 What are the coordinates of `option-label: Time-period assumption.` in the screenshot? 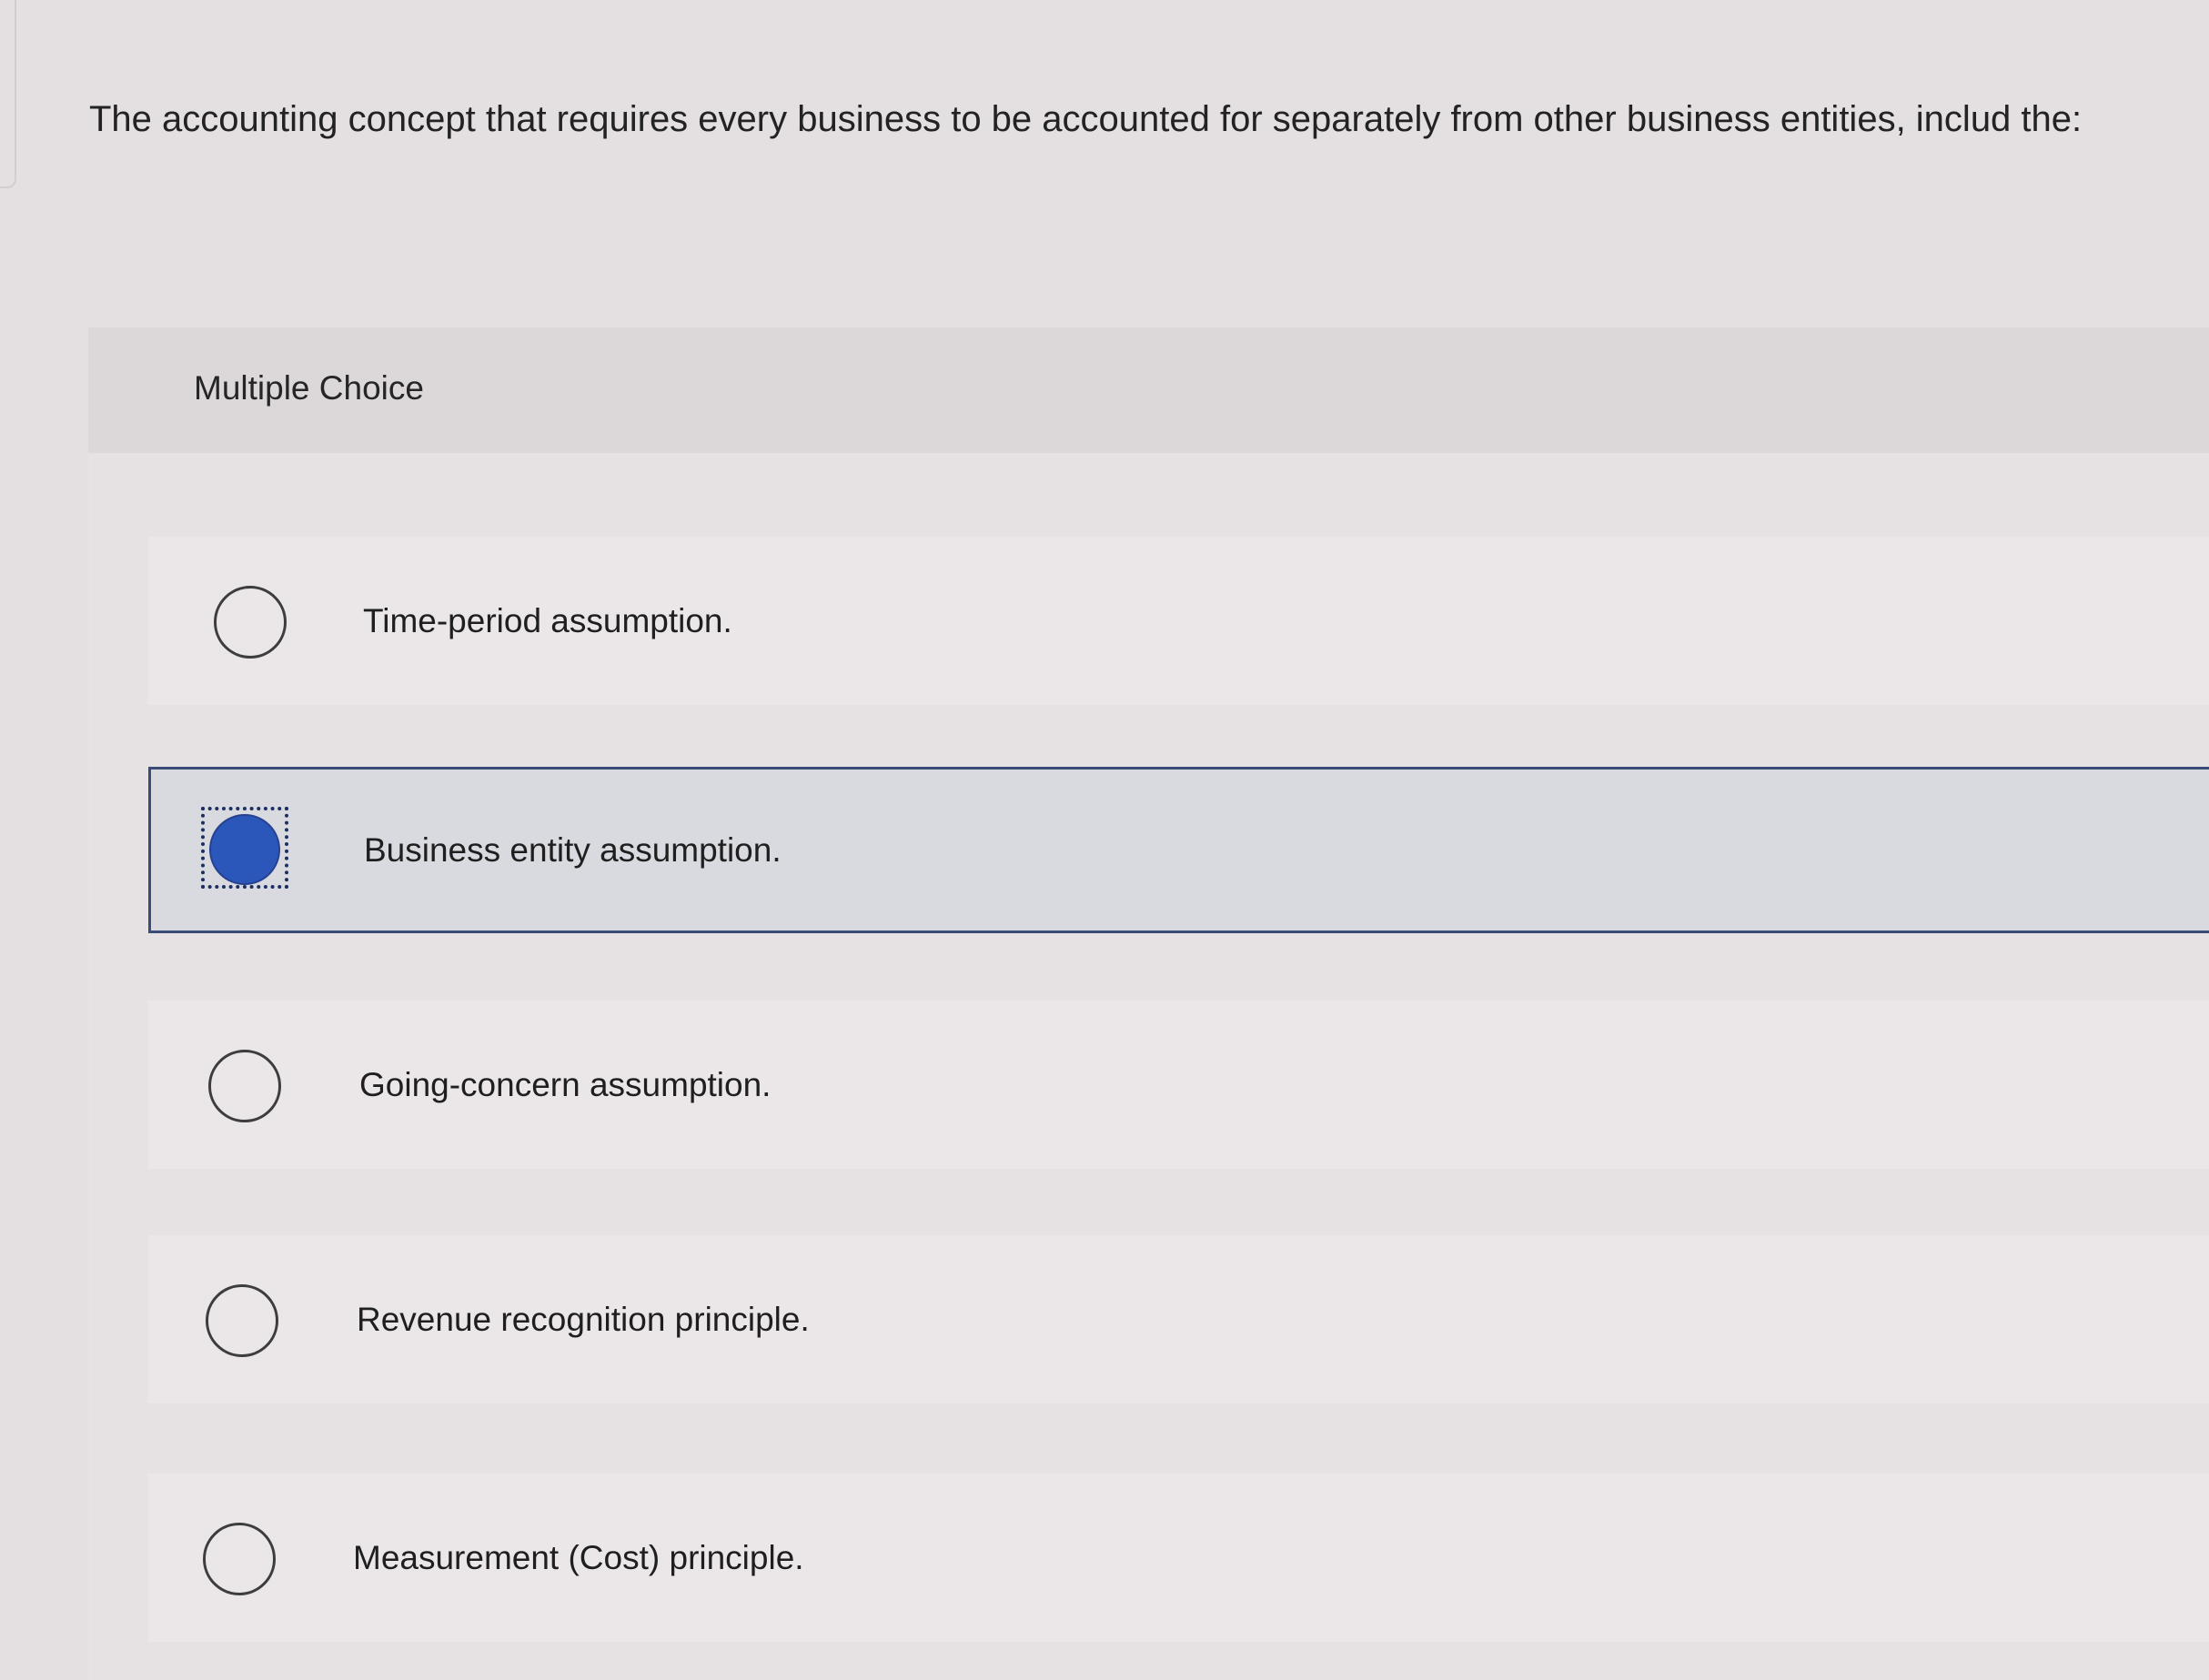 It's located at (547, 620).